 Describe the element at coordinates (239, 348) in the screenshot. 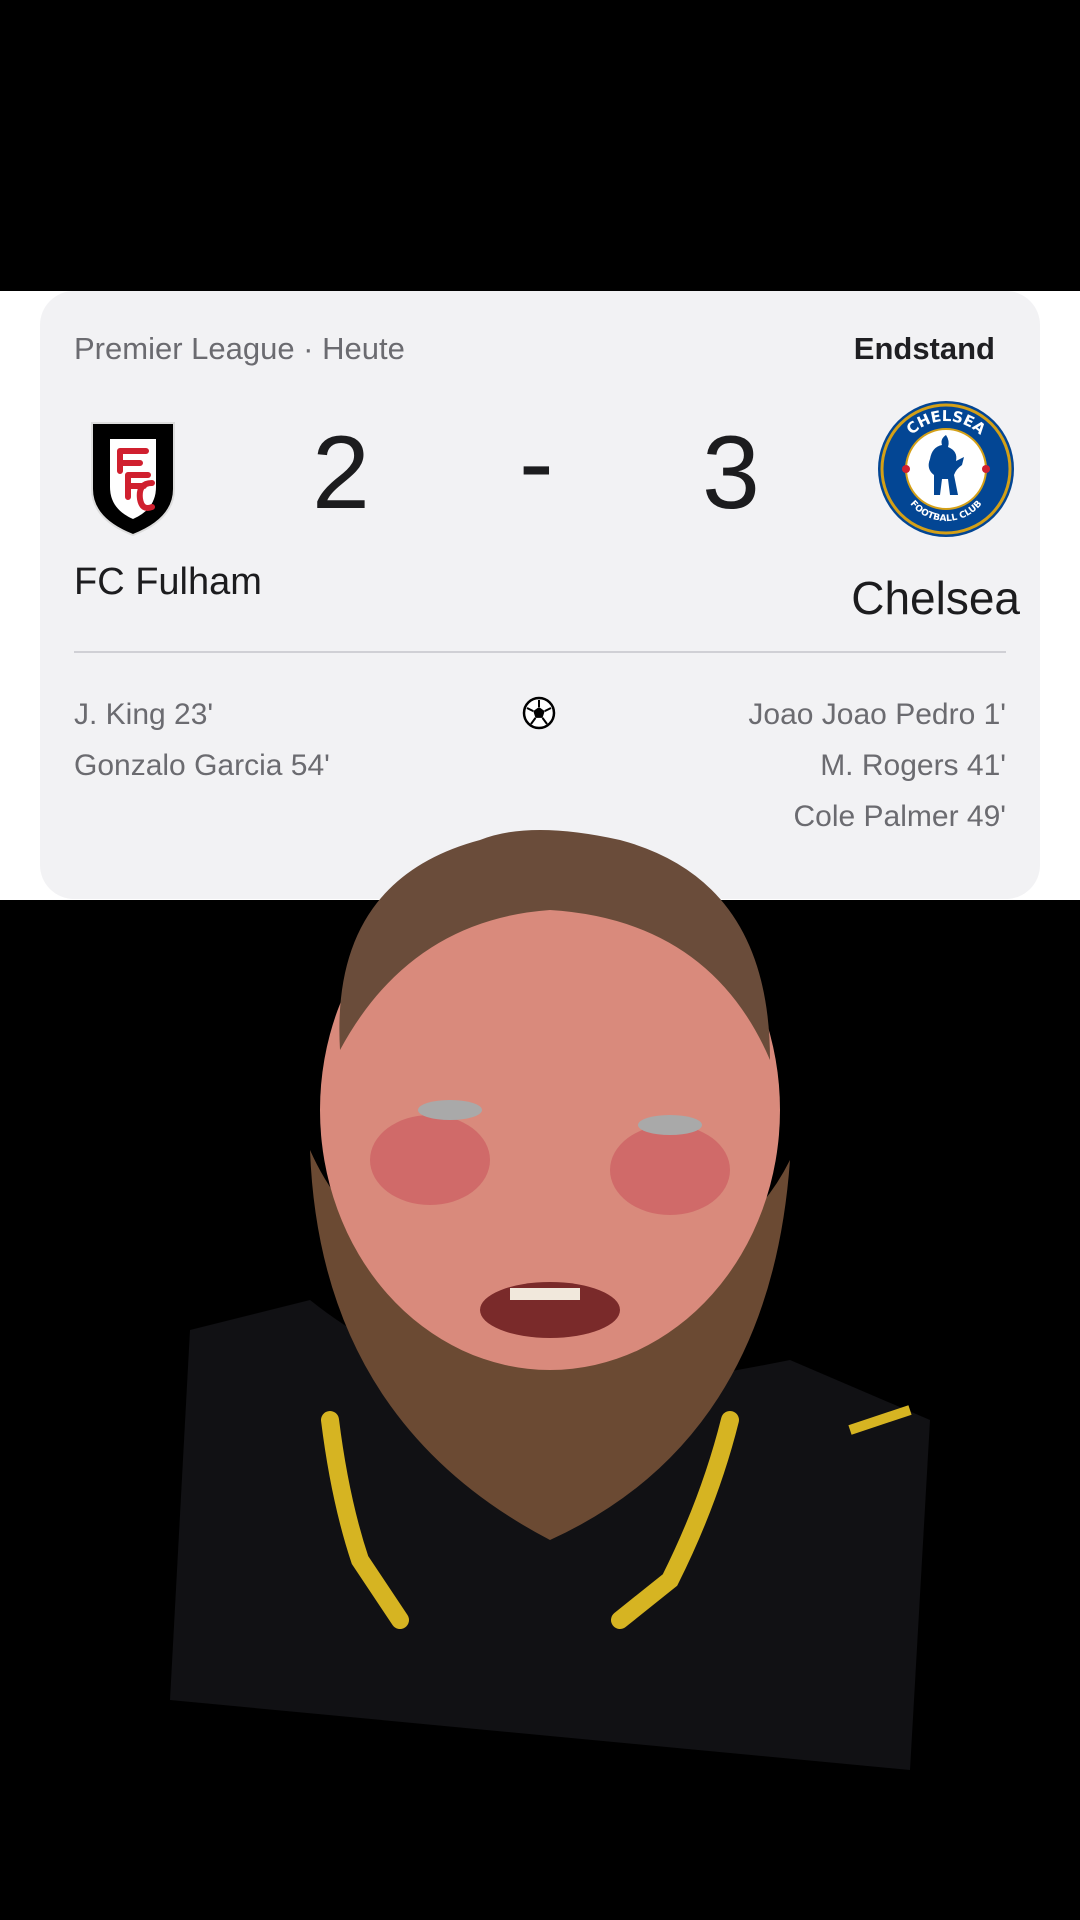

I see `competition-date: Premier League · Heute` at that location.